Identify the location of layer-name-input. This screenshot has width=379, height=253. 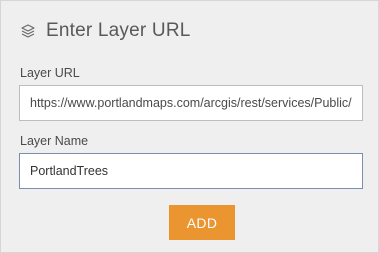
(191, 171).